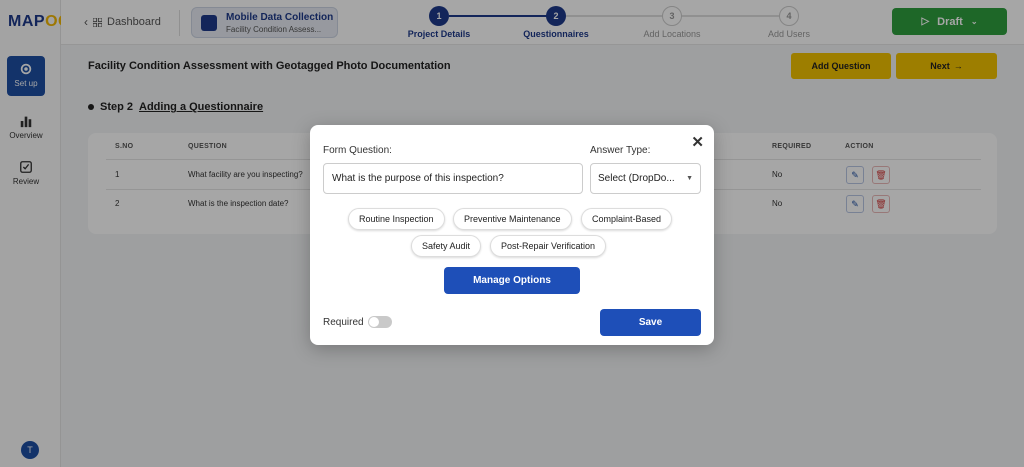  I want to click on answer-type-label: Answer Type:, so click(620, 150).